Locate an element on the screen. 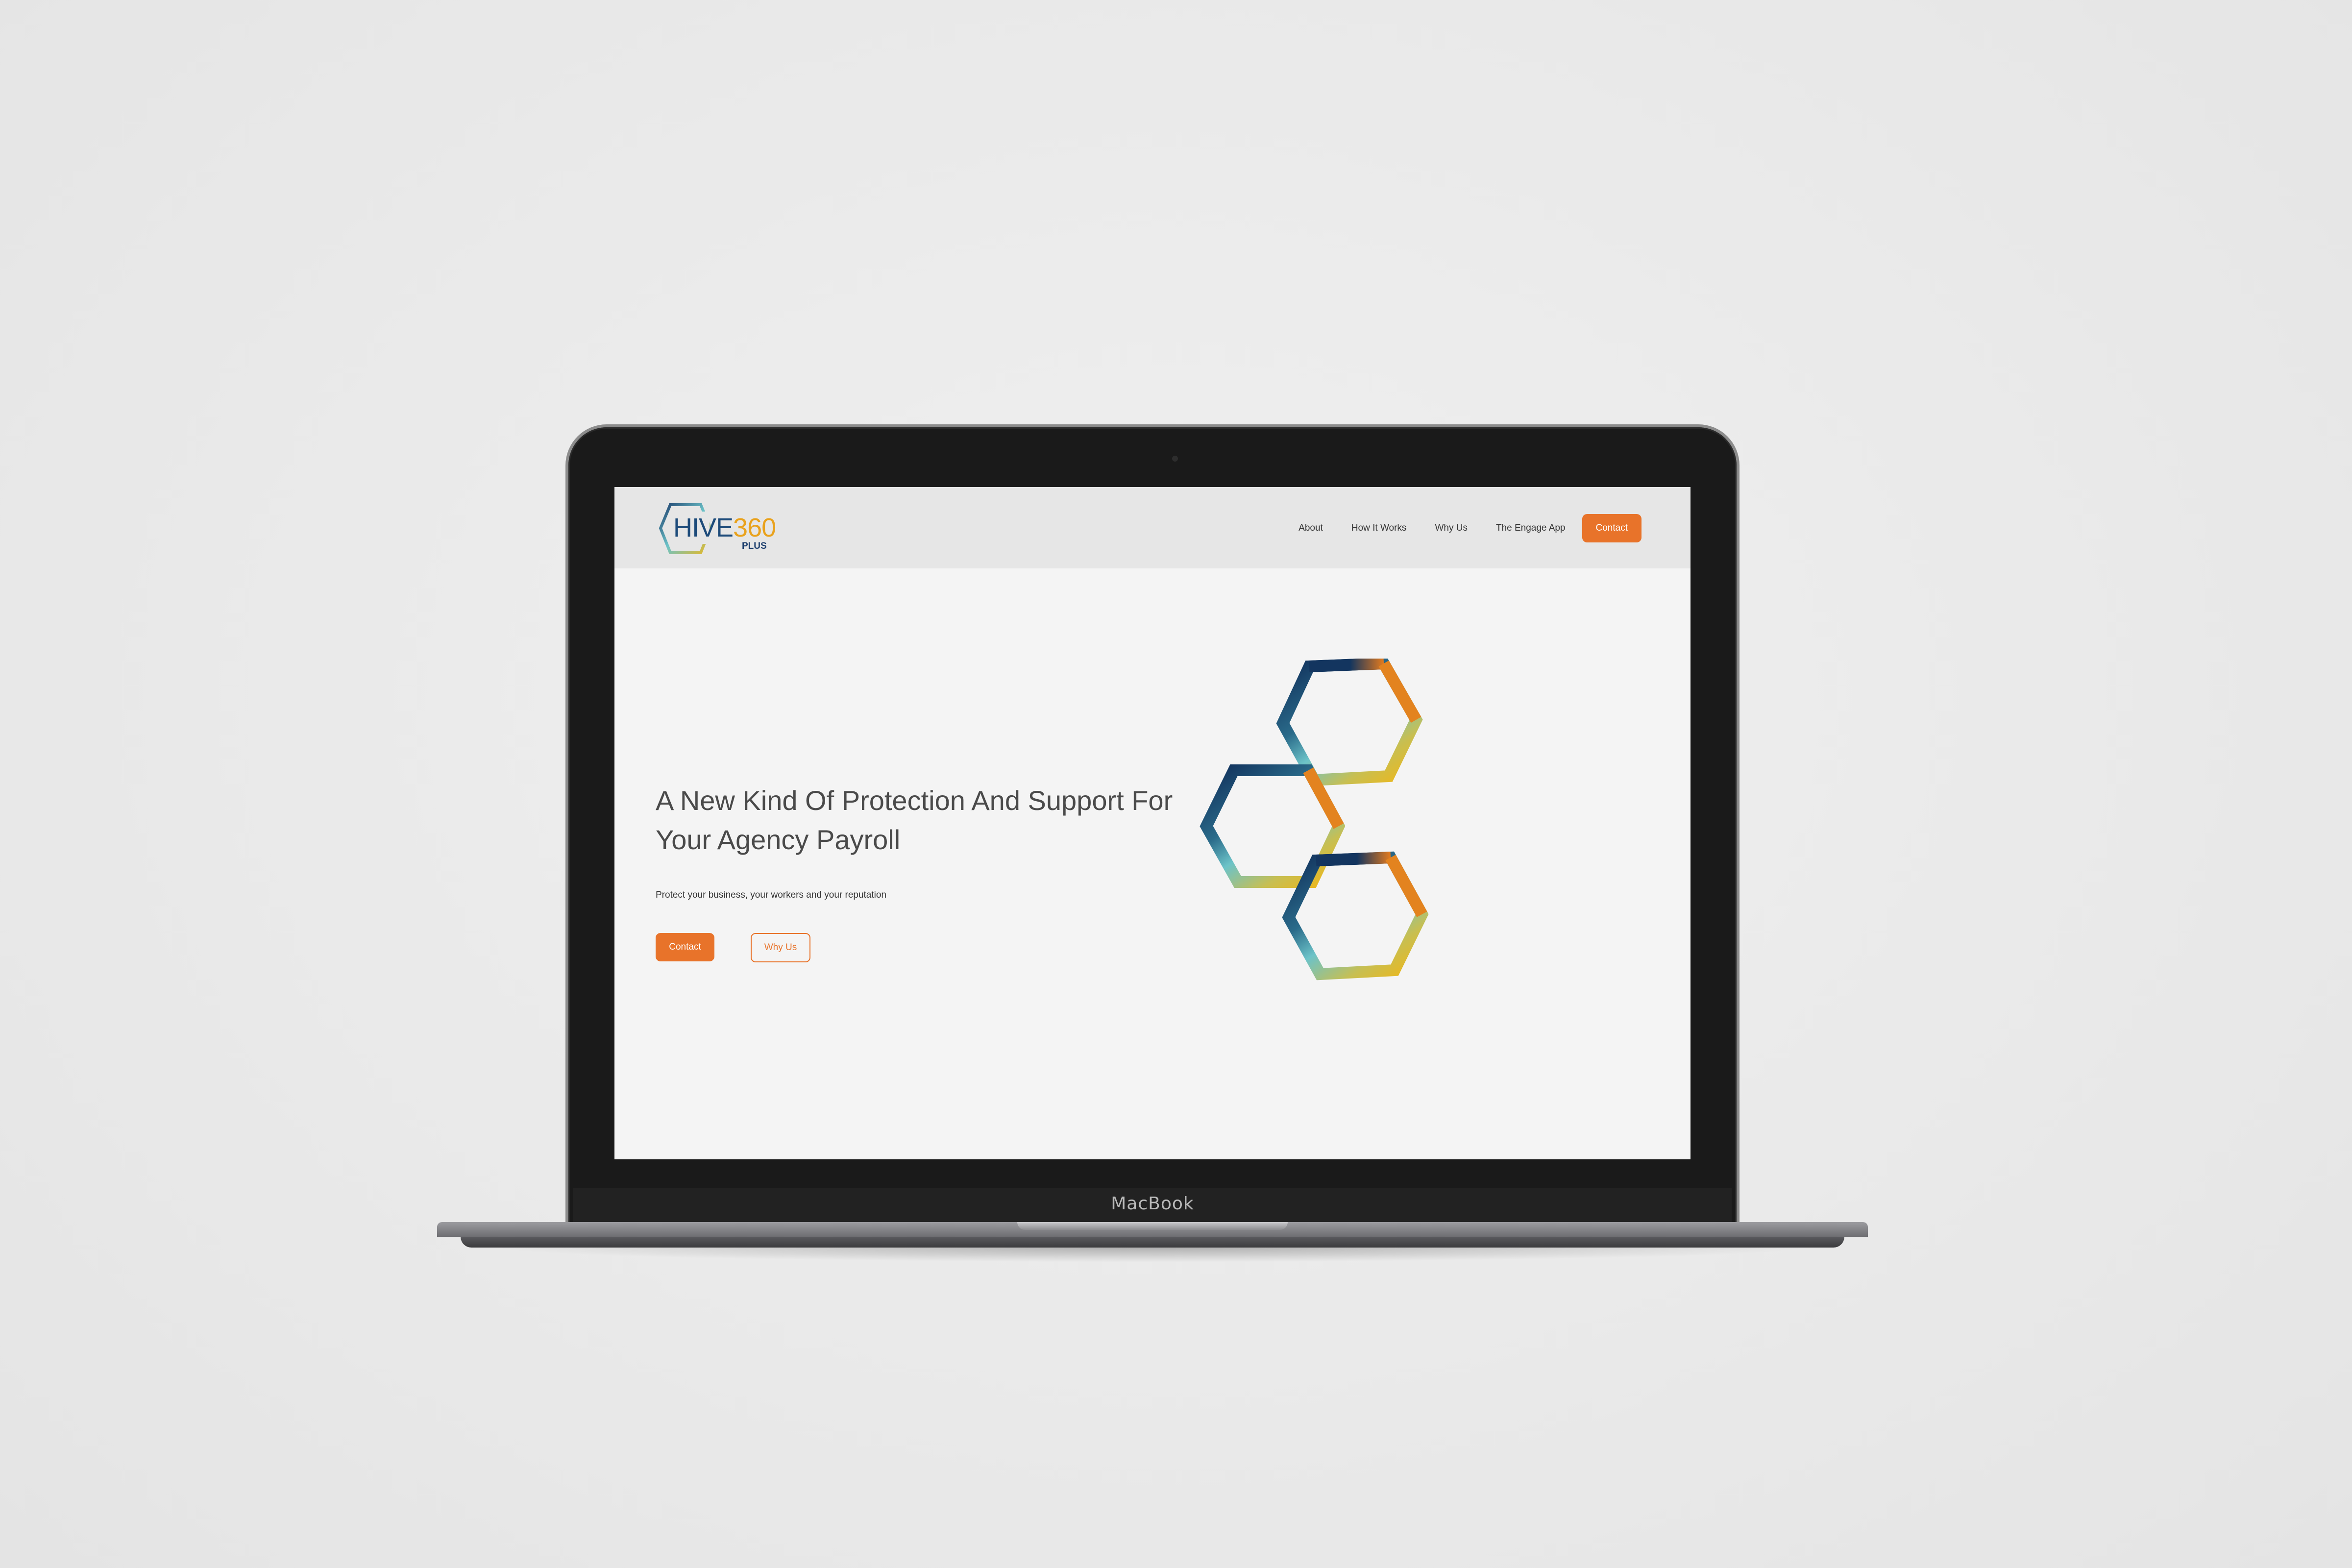 The height and width of the screenshot is (1568, 2352). logo-number-text: 360 is located at coordinates (754, 527).